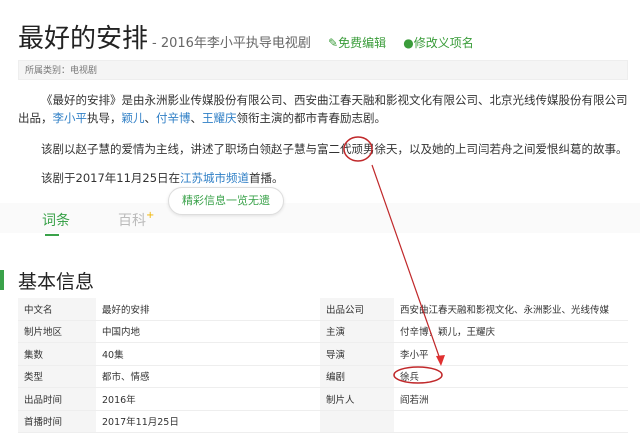 The height and width of the screenshot is (433, 640). I want to click on arrow-line, so click(406, 263).